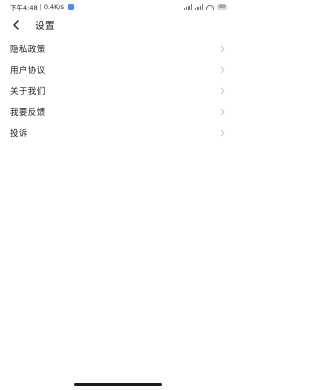 The width and height of the screenshot is (320, 390). I want to click on status-time: 下午4:48, so click(24, 8).